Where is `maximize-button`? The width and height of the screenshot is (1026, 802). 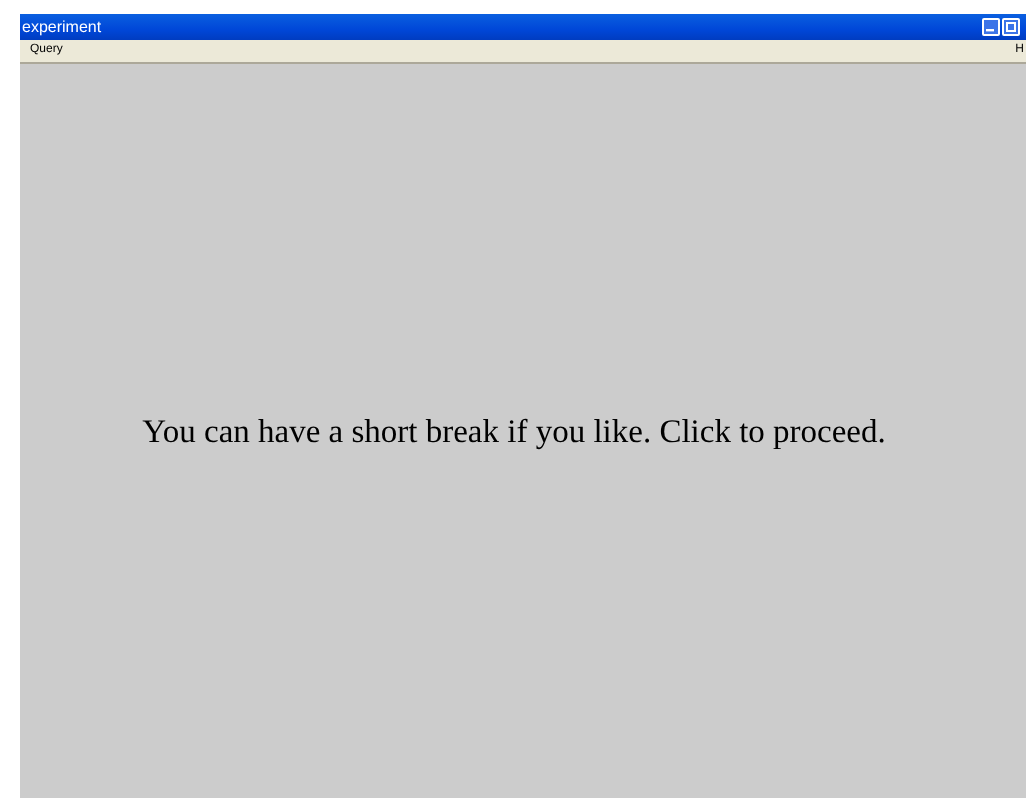
maximize-button is located at coordinates (1011, 27).